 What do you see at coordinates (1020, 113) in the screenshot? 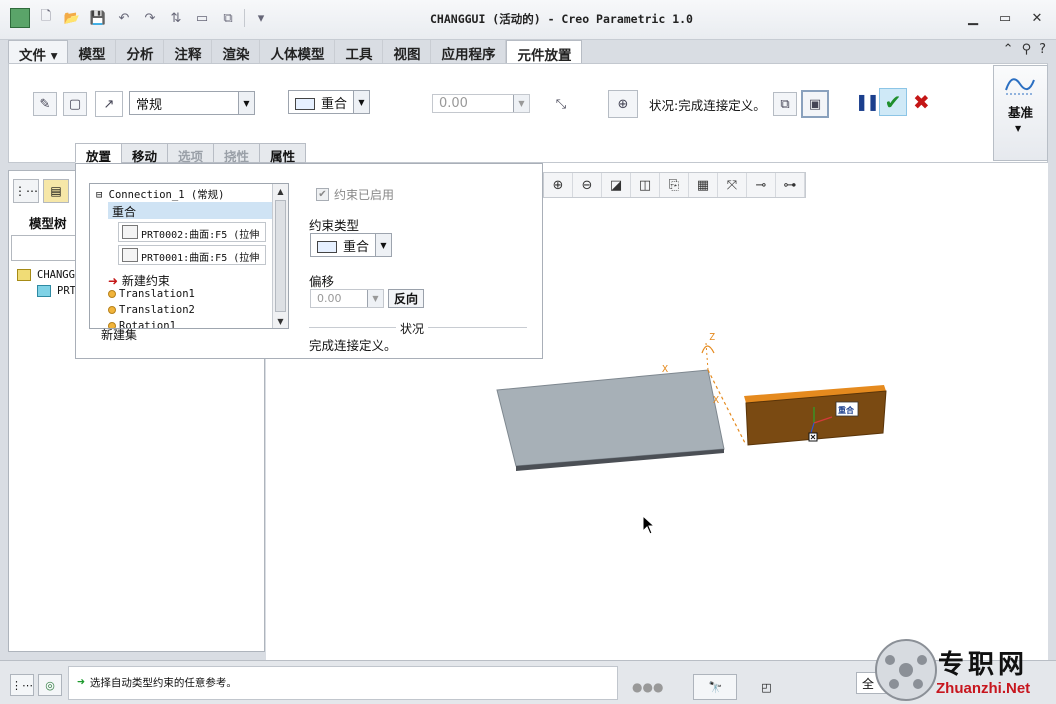
I see `datum-button: 基准 ▼` at bounding box center [1020, 113].